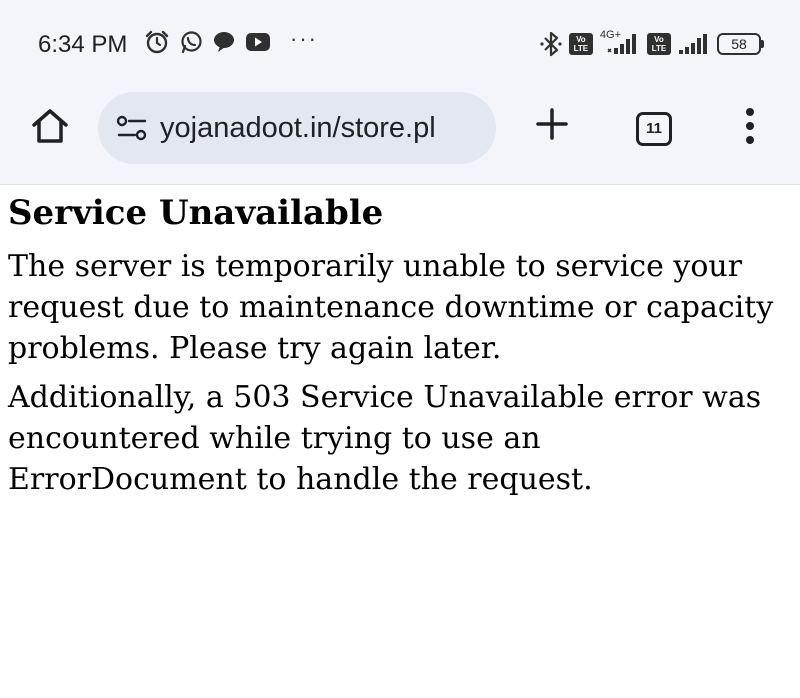 This screenshot has height=698, width=800. I want to click on volte-badge-sim1: Vo LTE, so click(580, 44).